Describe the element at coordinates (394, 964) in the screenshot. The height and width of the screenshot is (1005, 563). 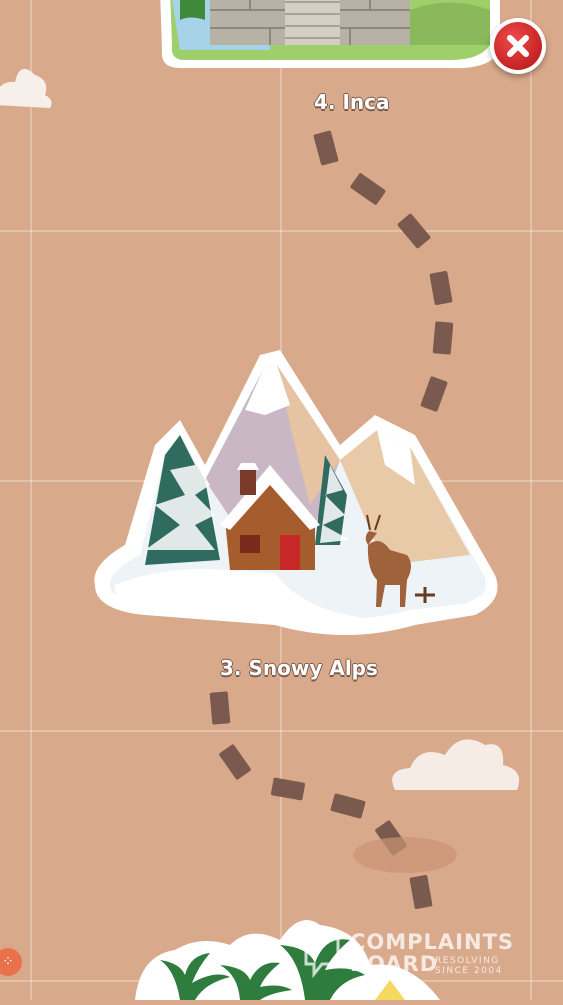
I see `watermark-line2: BOARD` at that location.